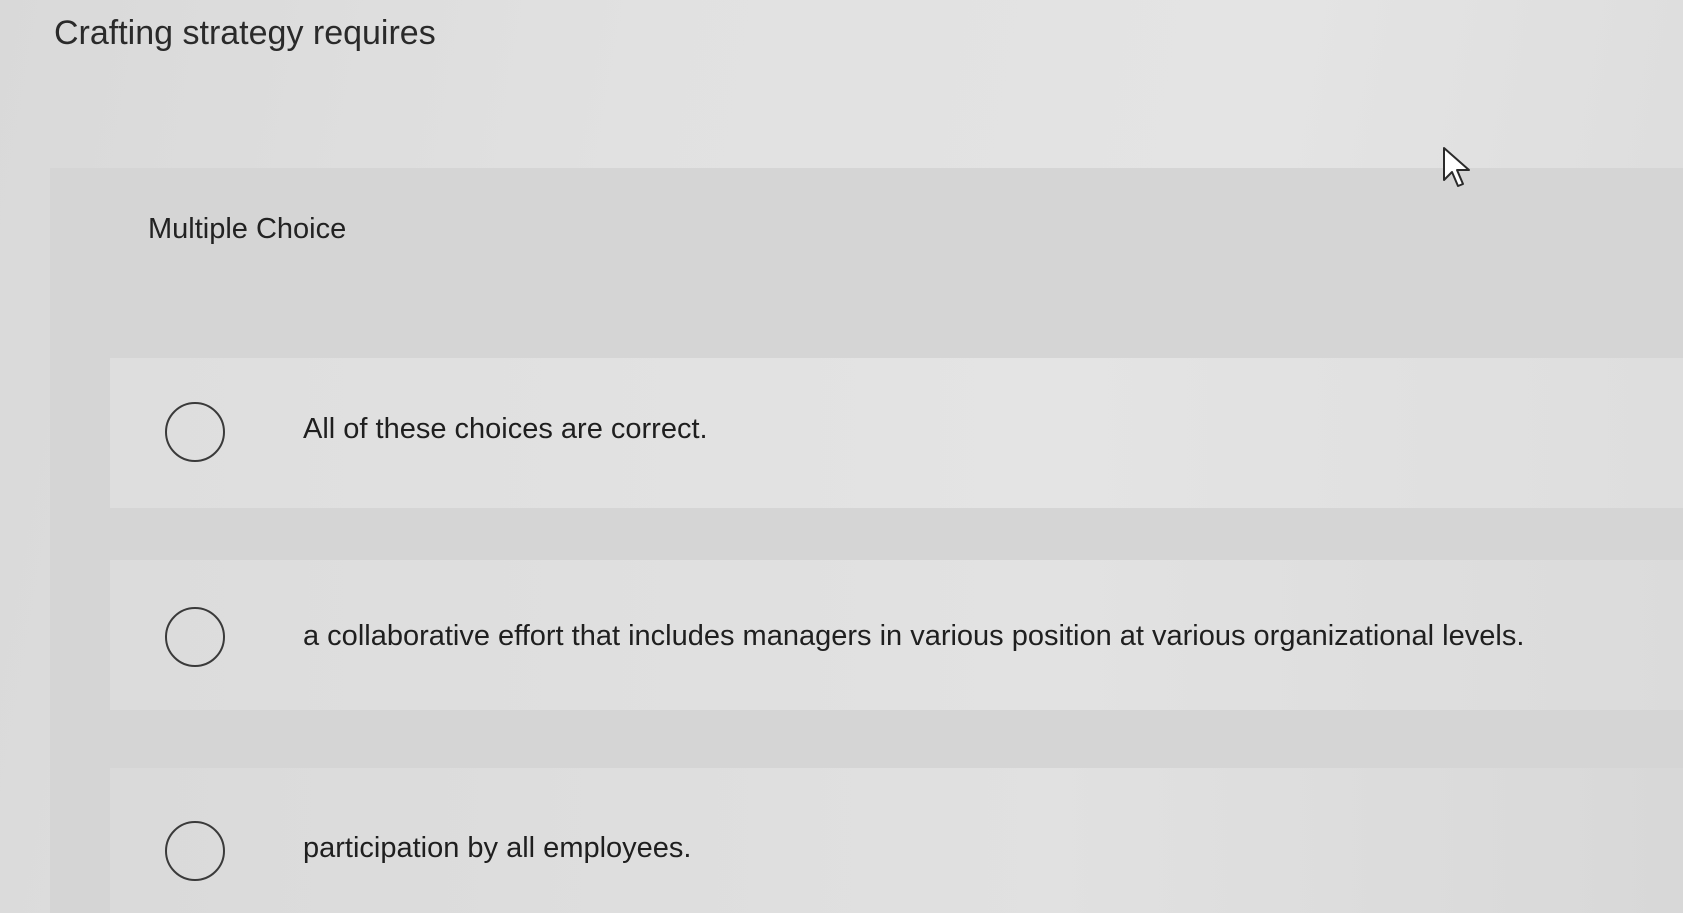 The height and width of the screenshot is (913, 1683). I want to click on question-prompt: Crafting strategy requires, so click(245, 33).